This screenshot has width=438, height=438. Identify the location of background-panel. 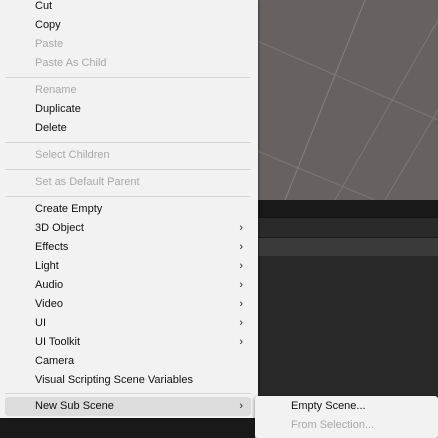
(346, 326).